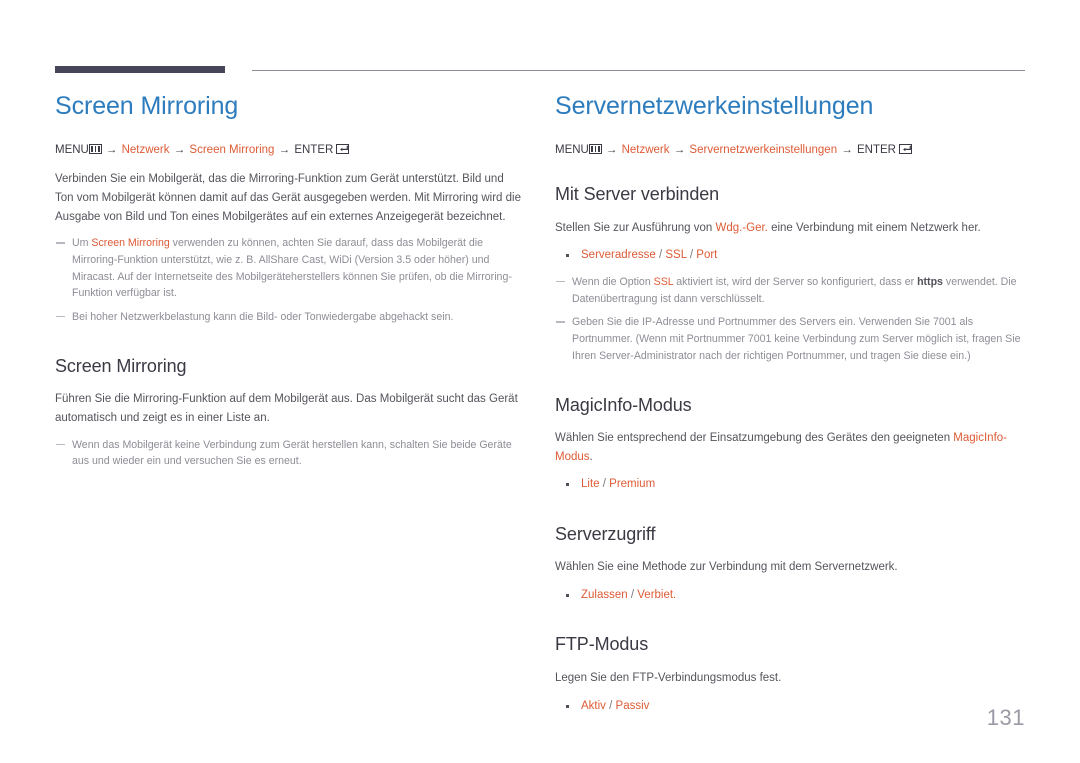 This screenshot has width=1080, height=763. I want to click on note-accent-screen-mirroring: Screen Mirroring, so click(130, 243).